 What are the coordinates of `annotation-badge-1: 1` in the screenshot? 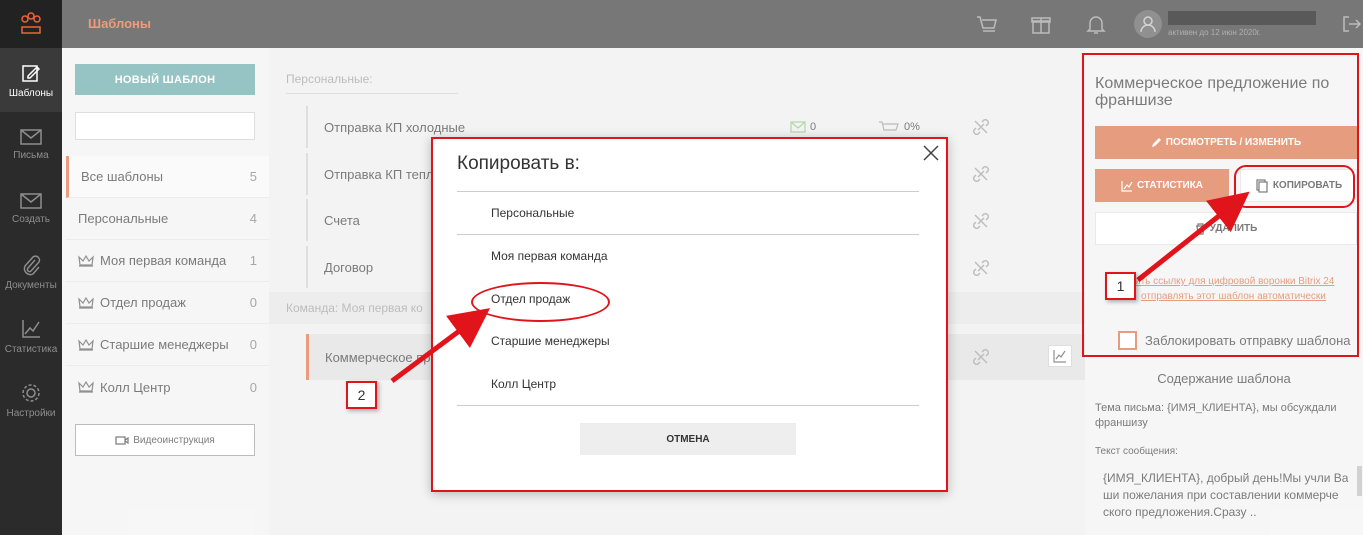 It's located at (1120, 286).